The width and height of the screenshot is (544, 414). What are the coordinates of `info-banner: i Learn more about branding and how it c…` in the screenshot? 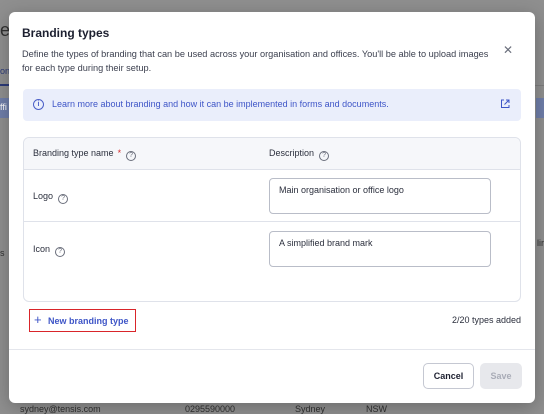 It's located at (272, 105).